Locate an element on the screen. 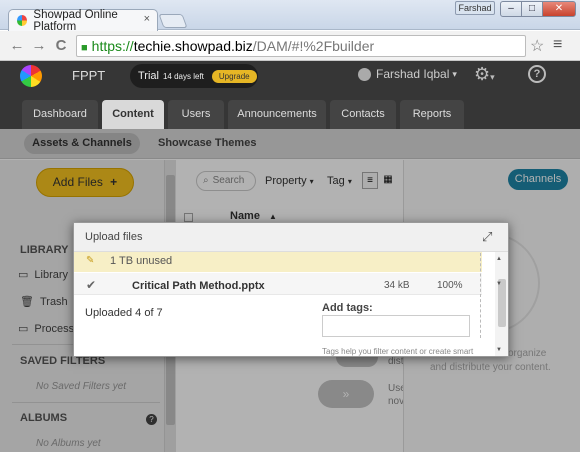 The height and width of the screenshot is (452, 580). checkmark-icon: ✔ is located at coordinates (91, 285).